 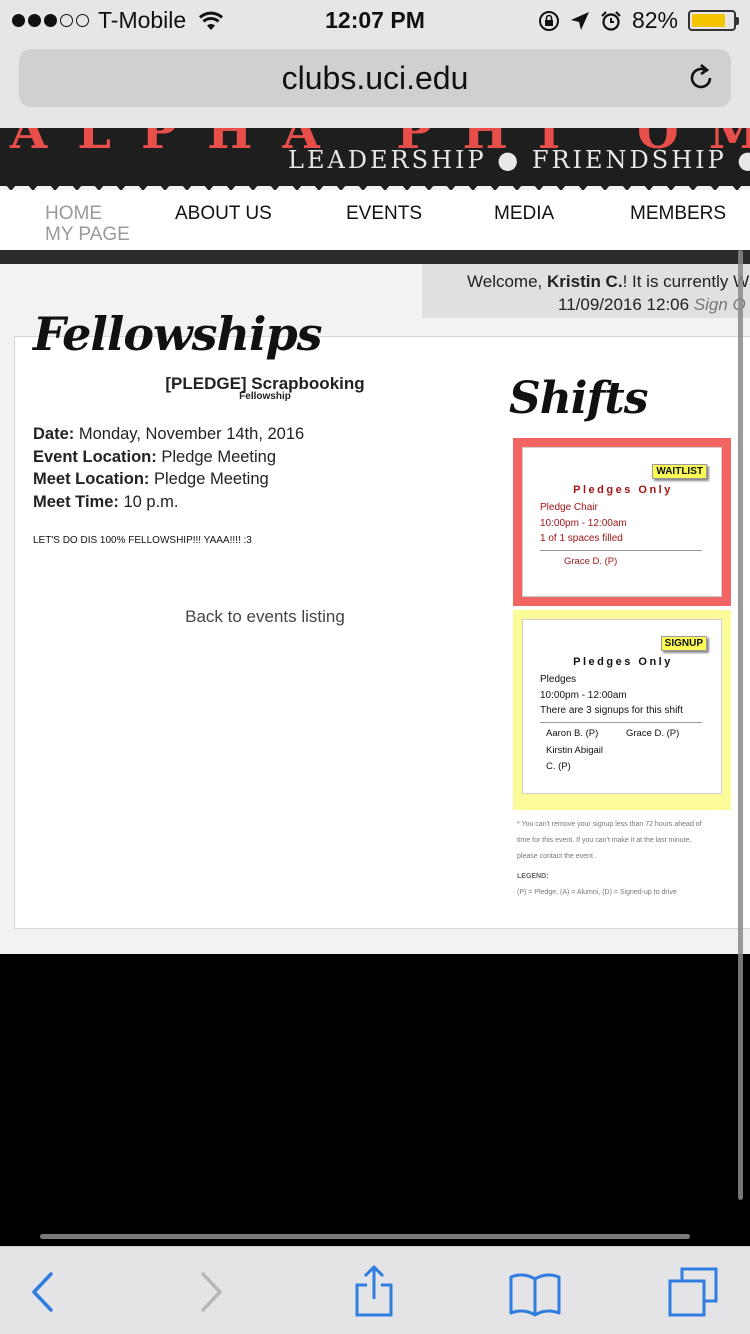 What do you see at coordinates (91, 479) in the screenshot?
I see `meet-location-label: Meet Location:` at bounding box center [91, 479].